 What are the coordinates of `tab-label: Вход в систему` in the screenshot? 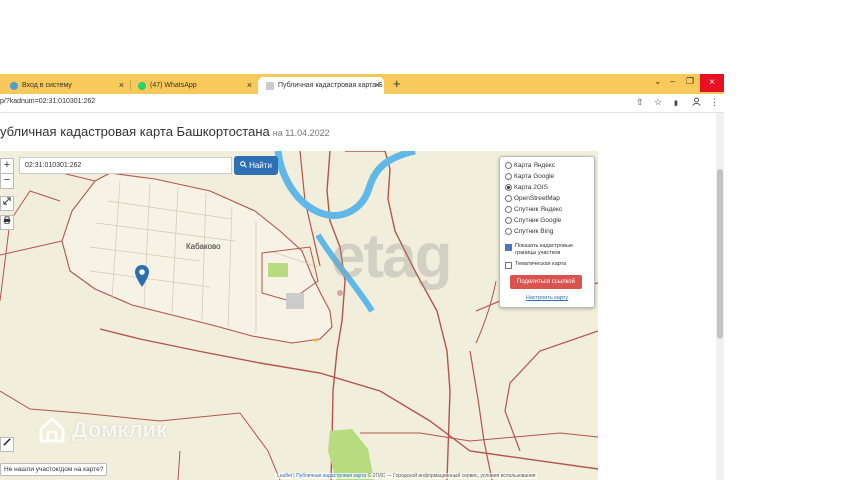 It's located at (47, 85).